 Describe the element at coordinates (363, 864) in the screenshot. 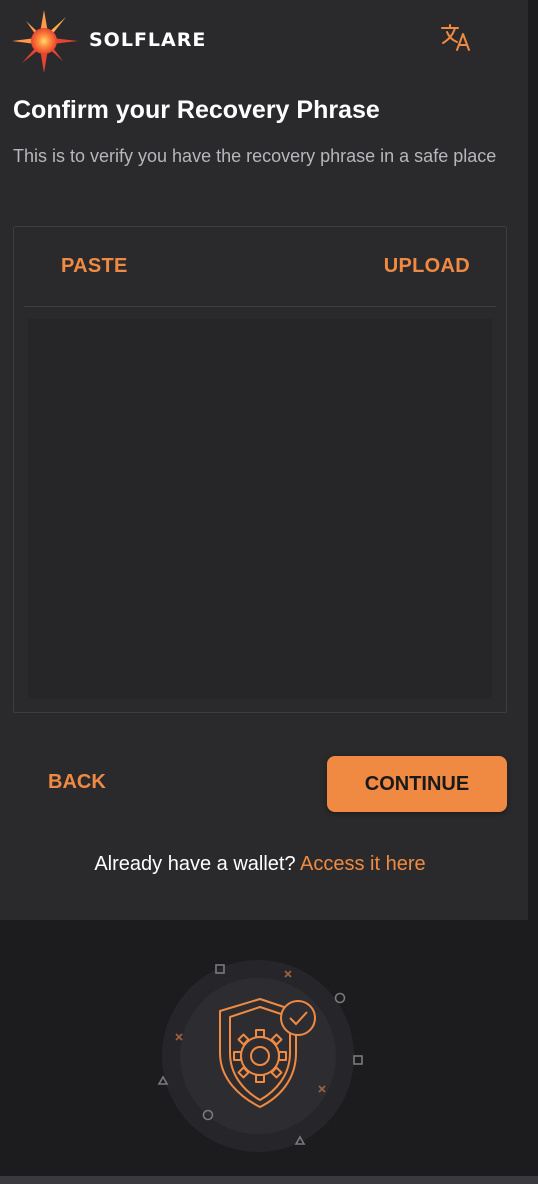

I see `access-wallet-link: Access it here` at that location.